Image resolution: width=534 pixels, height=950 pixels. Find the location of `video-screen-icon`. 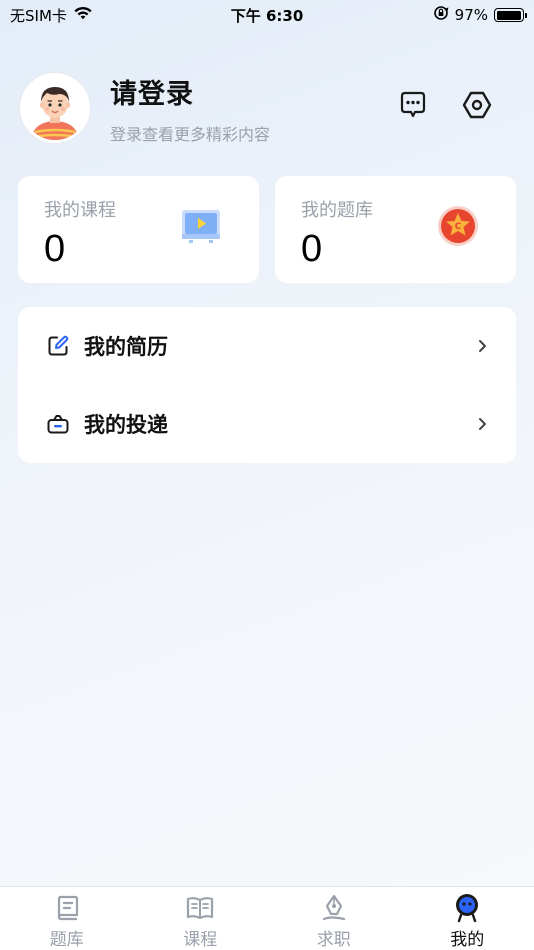

video-screen-icon is located at coordinates (201, 226).